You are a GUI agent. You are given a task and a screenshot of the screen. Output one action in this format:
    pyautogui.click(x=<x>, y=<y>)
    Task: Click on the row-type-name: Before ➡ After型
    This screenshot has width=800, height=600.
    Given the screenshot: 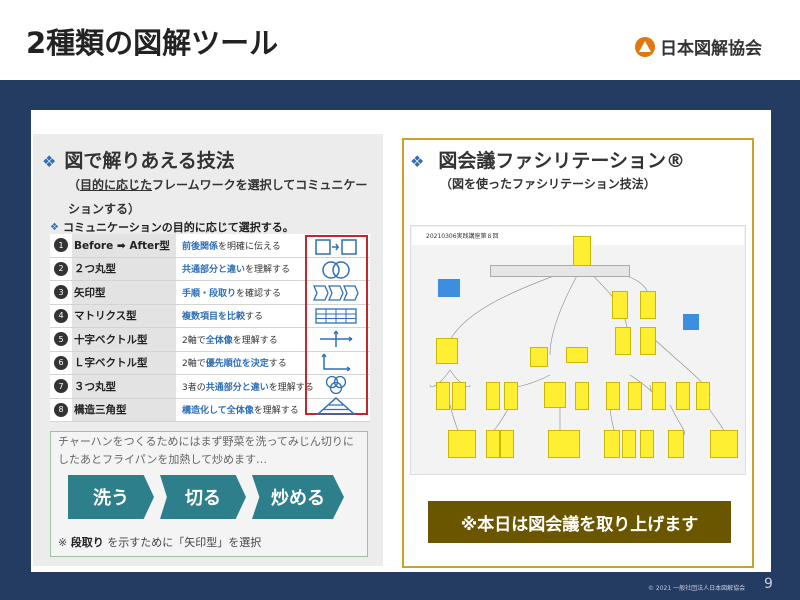 What is the action you would take?
    pyautogui.click(x=124, y=245)
    